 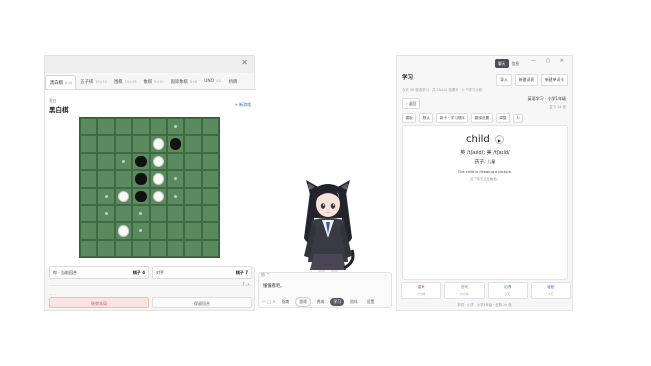 I want to click on new-card-button: 新建单词卡, so click(x=554, y=80).